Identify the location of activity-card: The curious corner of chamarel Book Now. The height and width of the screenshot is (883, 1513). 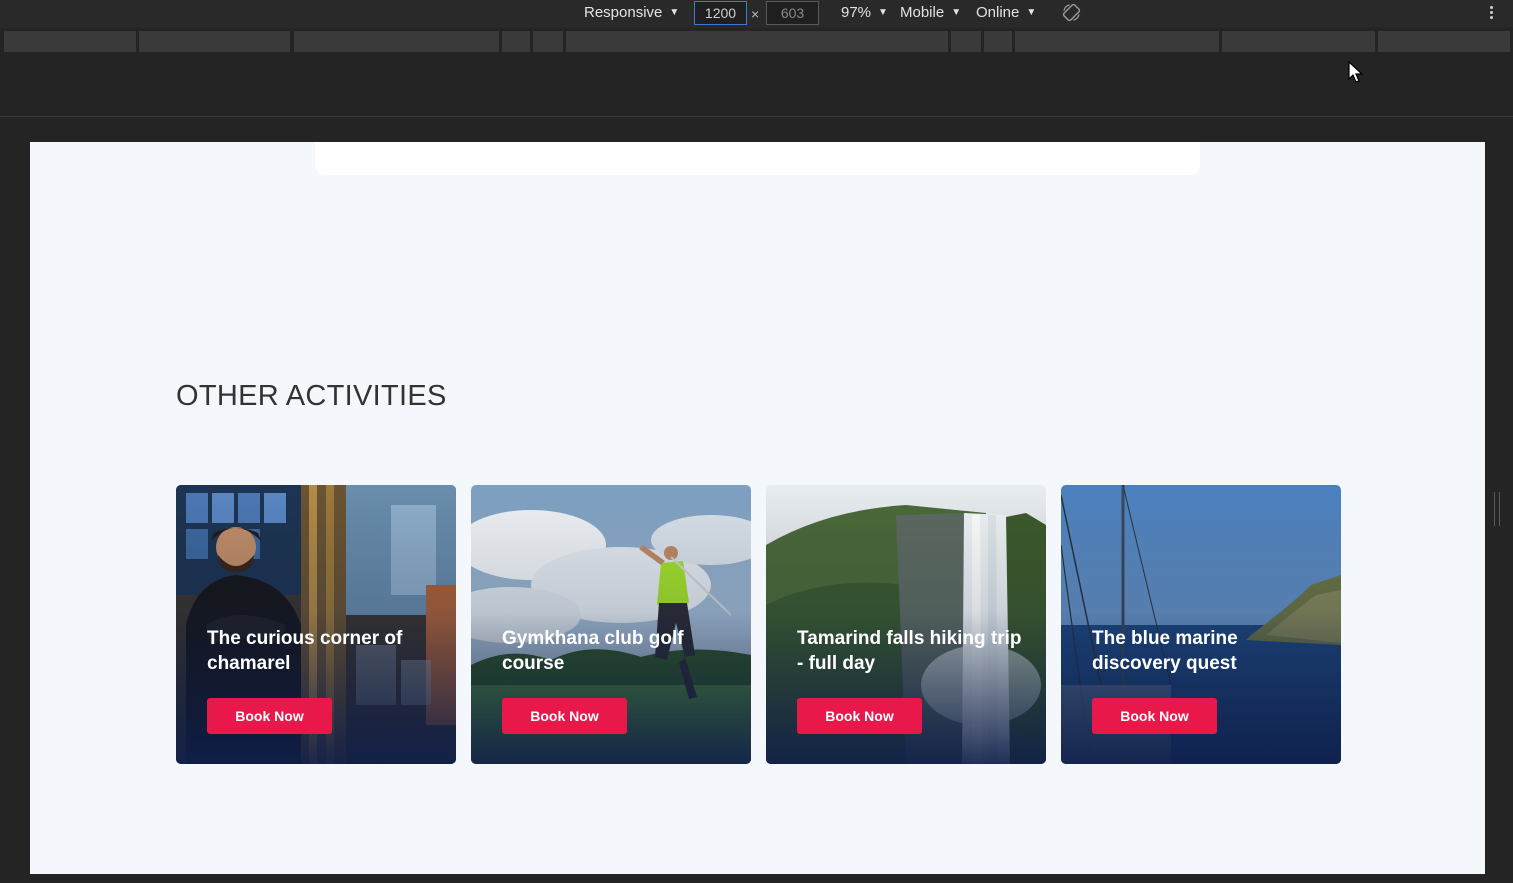
(316, 624).